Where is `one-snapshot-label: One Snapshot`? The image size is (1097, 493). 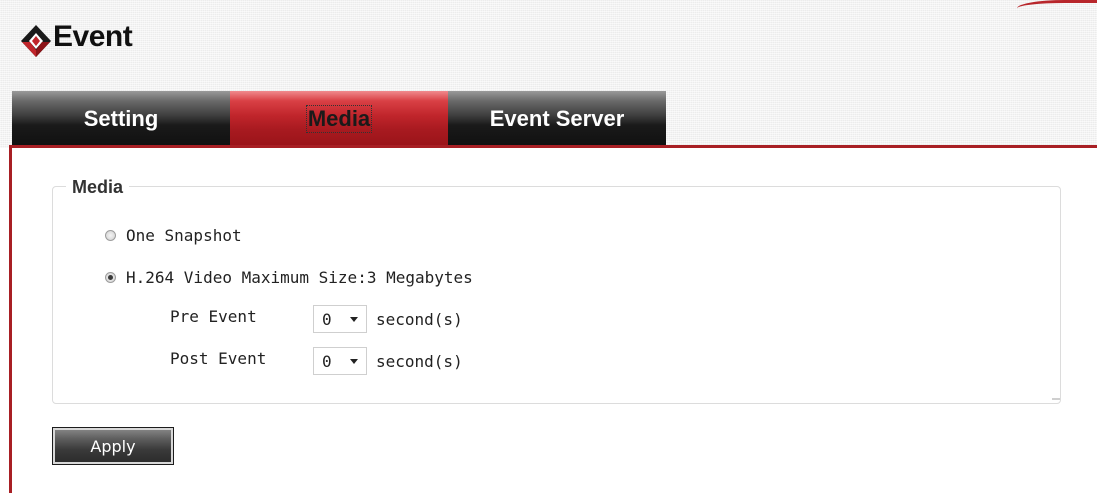 one-snapshot-label: One Snapshot is located at coordinates (184, 235).